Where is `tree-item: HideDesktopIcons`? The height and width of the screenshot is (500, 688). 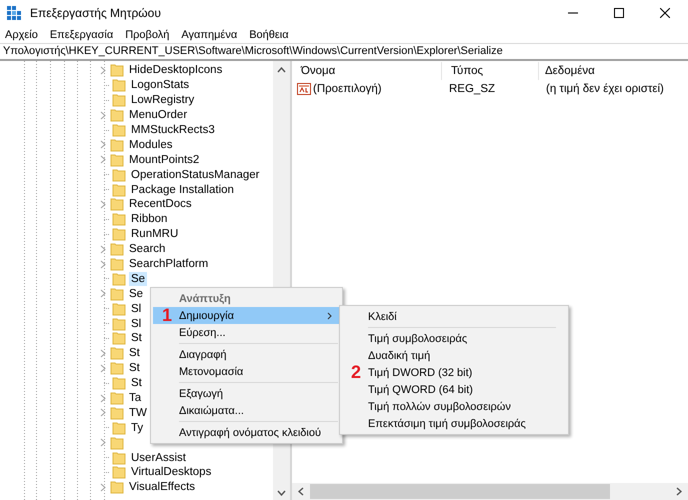 tree-item: HideDesktopIcons is located at coordinates (175, 70).